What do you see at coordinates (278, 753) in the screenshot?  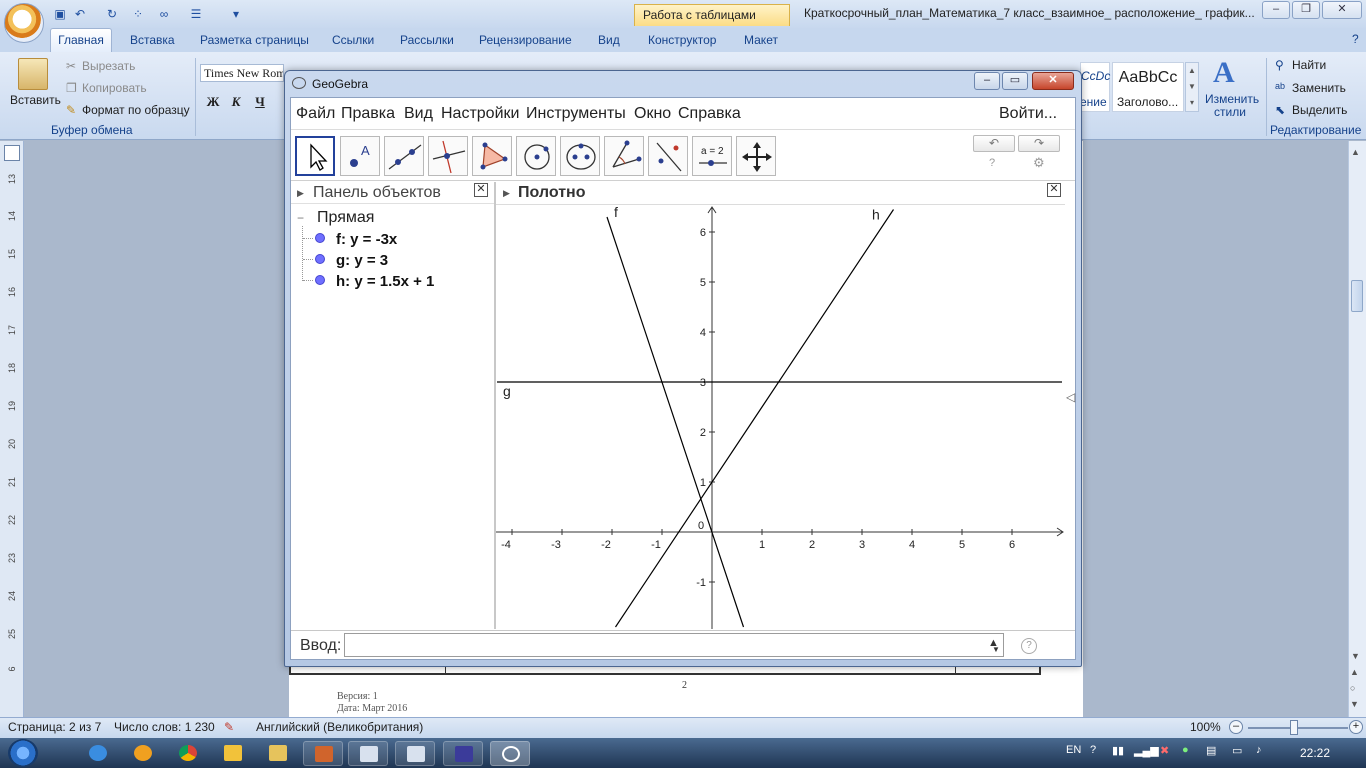 I see `taskbar-explorer` at bounding box center [278, 753].